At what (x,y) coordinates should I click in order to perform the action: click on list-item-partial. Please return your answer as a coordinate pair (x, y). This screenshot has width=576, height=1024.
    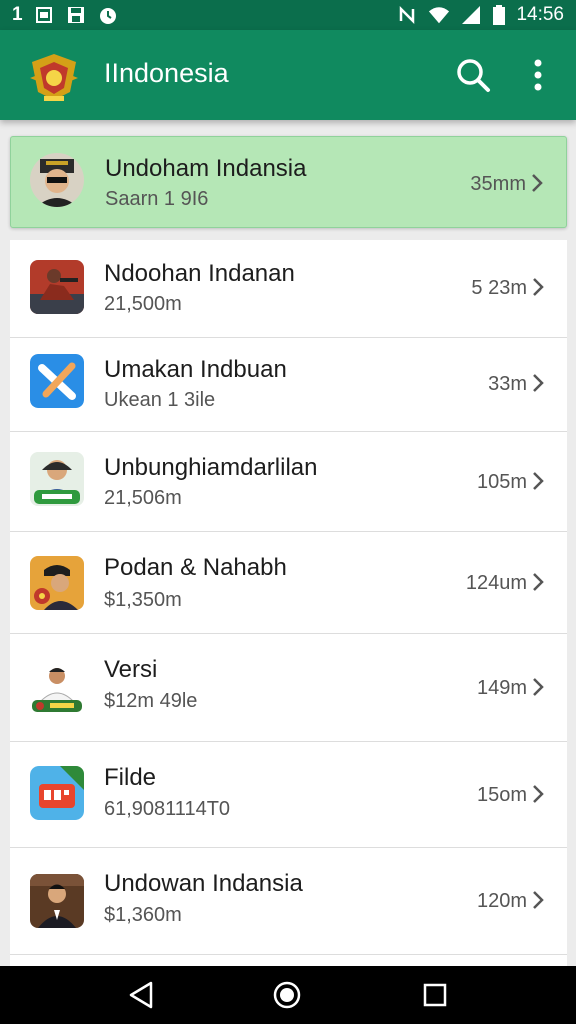
    Looking at the image, I should click on (288, 960).